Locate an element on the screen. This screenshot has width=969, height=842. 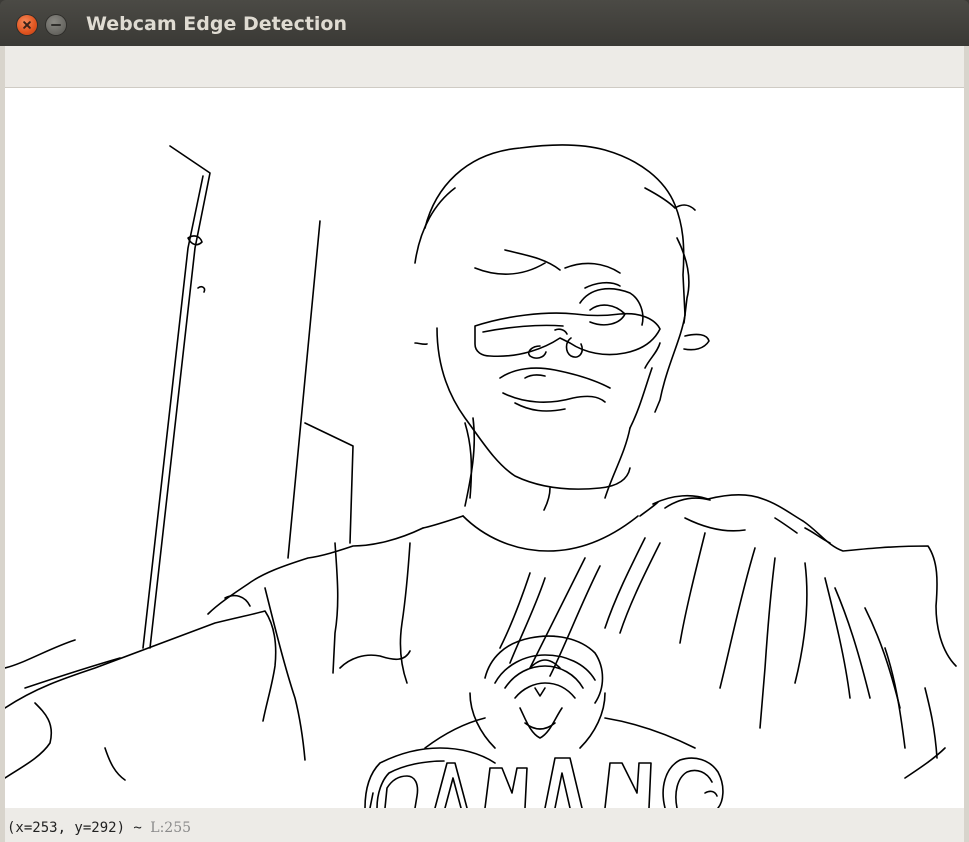
status-coordinates: (x=253, y=292) ~ L:255 is located at coordinates (99, 828).